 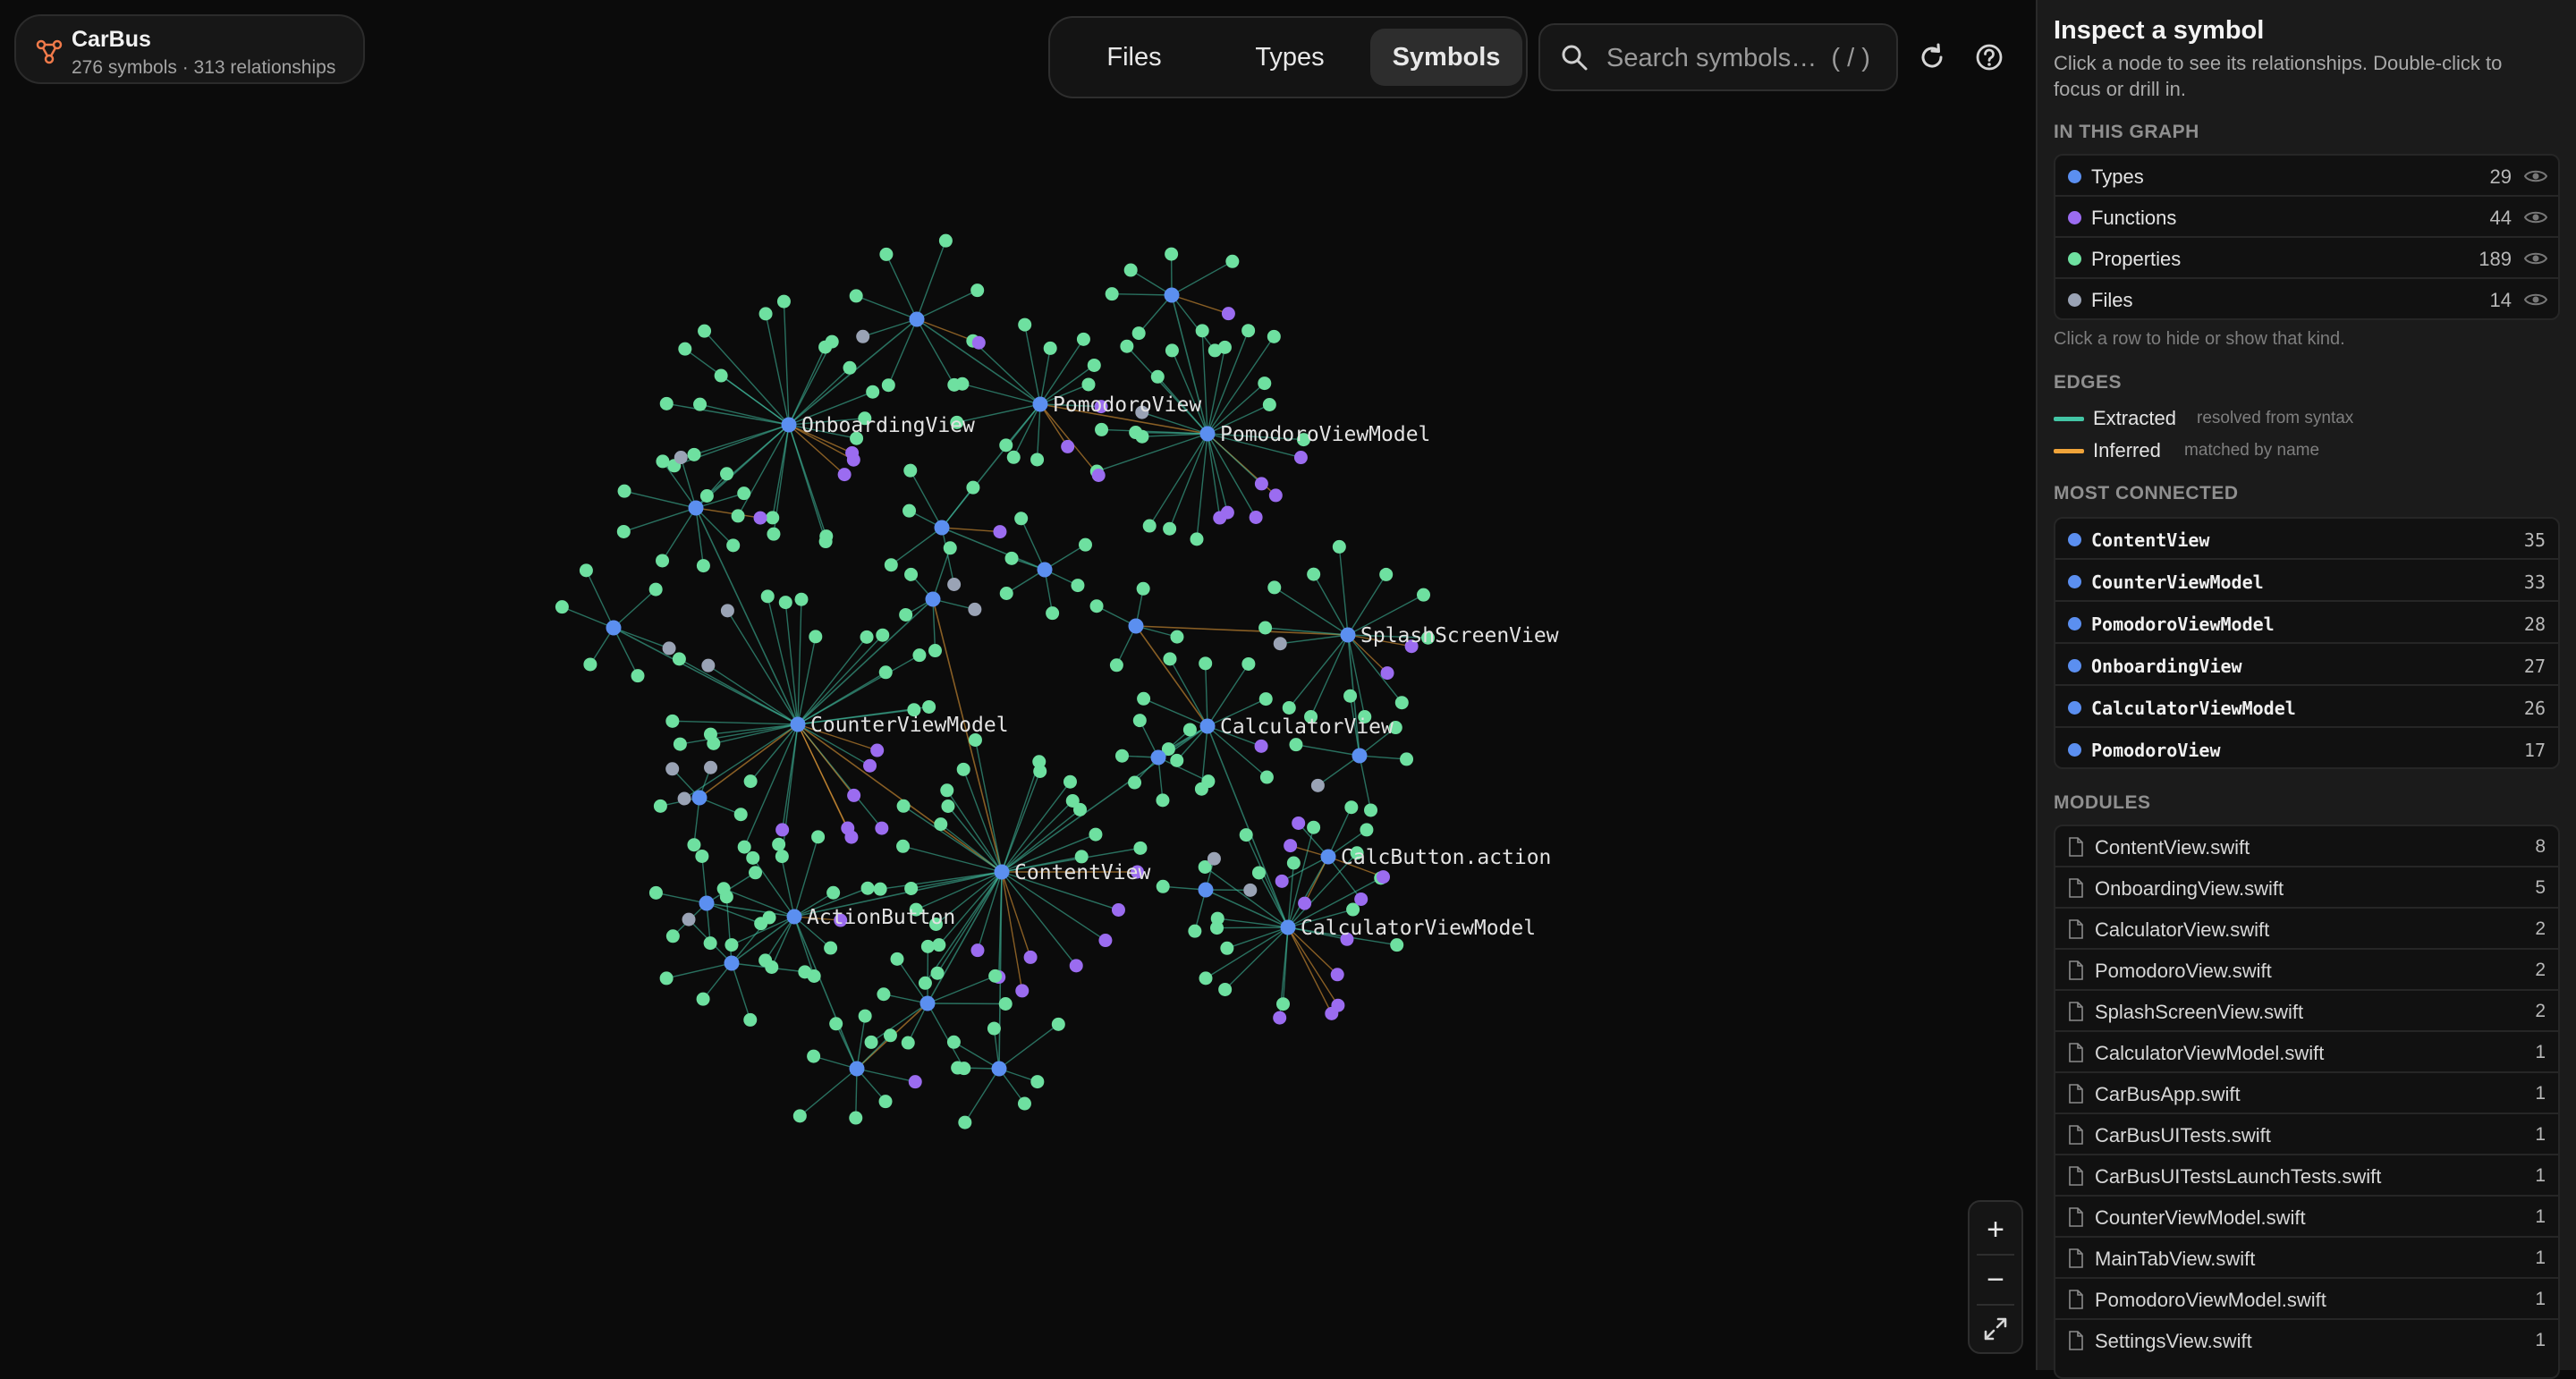 I want to click on type-node-h1, so click(x=917, y=319).